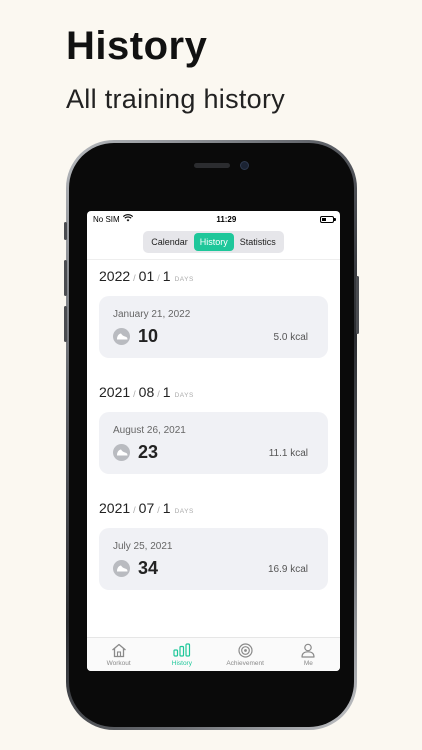 The width and height of the screenshot is (422, 750). Describe the element at coordinates (308, 650) in the screenshot. I see `person-icon` at that location.